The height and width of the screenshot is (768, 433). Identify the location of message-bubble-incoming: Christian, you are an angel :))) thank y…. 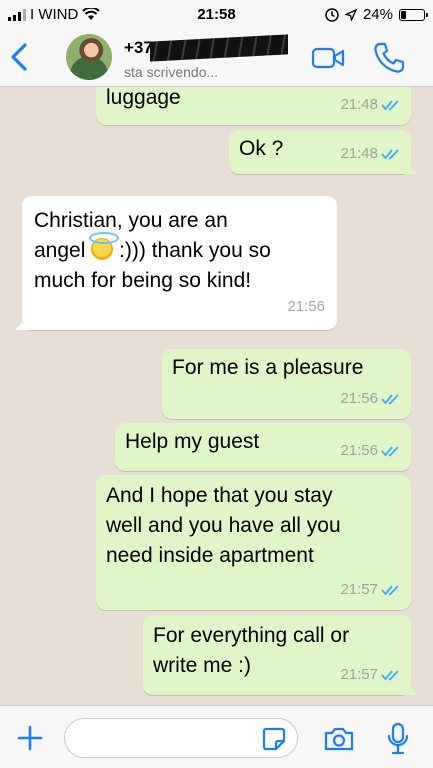
(176, 263).